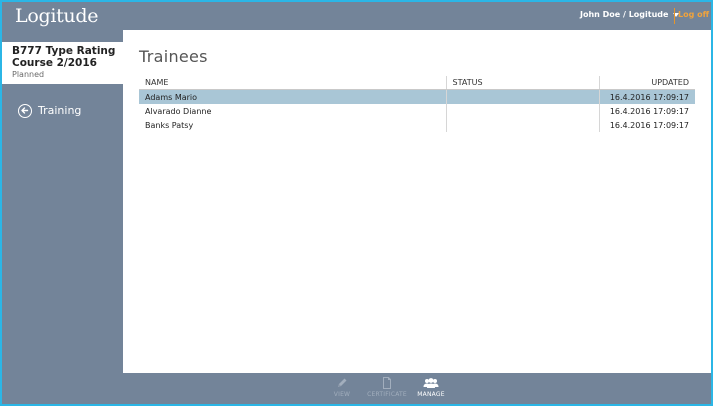 The height and width of the screenshot is (406, 713). I want to click on logitude-logo: Logitude, so click(56, 16).